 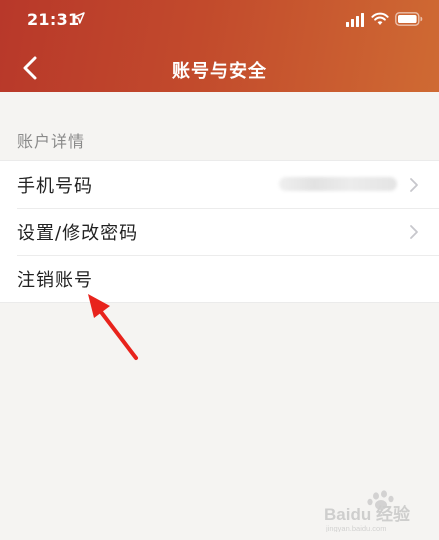 I want to click on navigation-bar: 账号与安全, so click(x=219, y=68).